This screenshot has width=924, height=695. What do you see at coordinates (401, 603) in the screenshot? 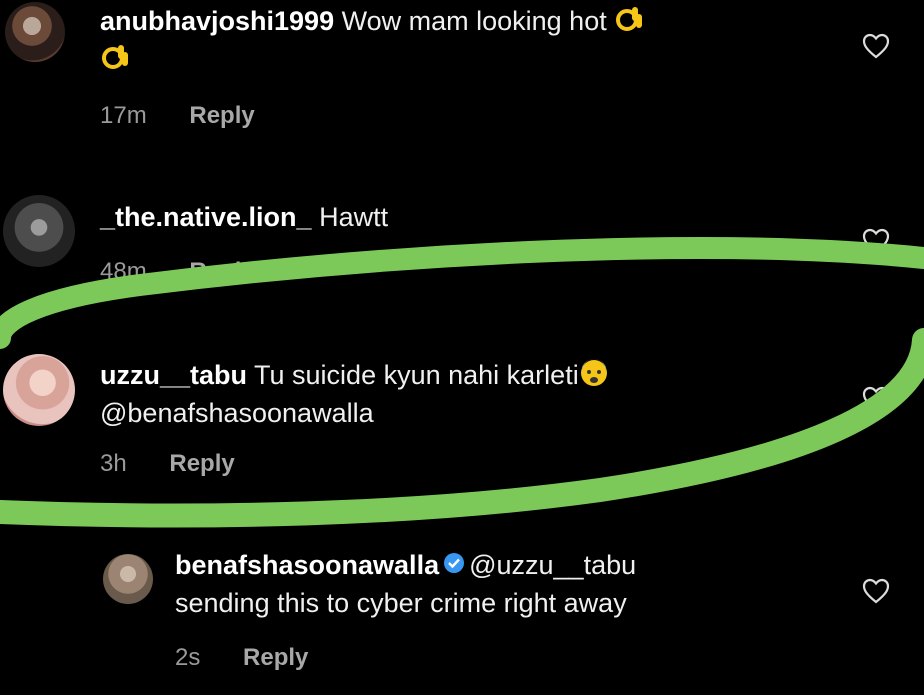
I see `reply-body: sending this to cyber crime right away` at bounding box center [401, 603].